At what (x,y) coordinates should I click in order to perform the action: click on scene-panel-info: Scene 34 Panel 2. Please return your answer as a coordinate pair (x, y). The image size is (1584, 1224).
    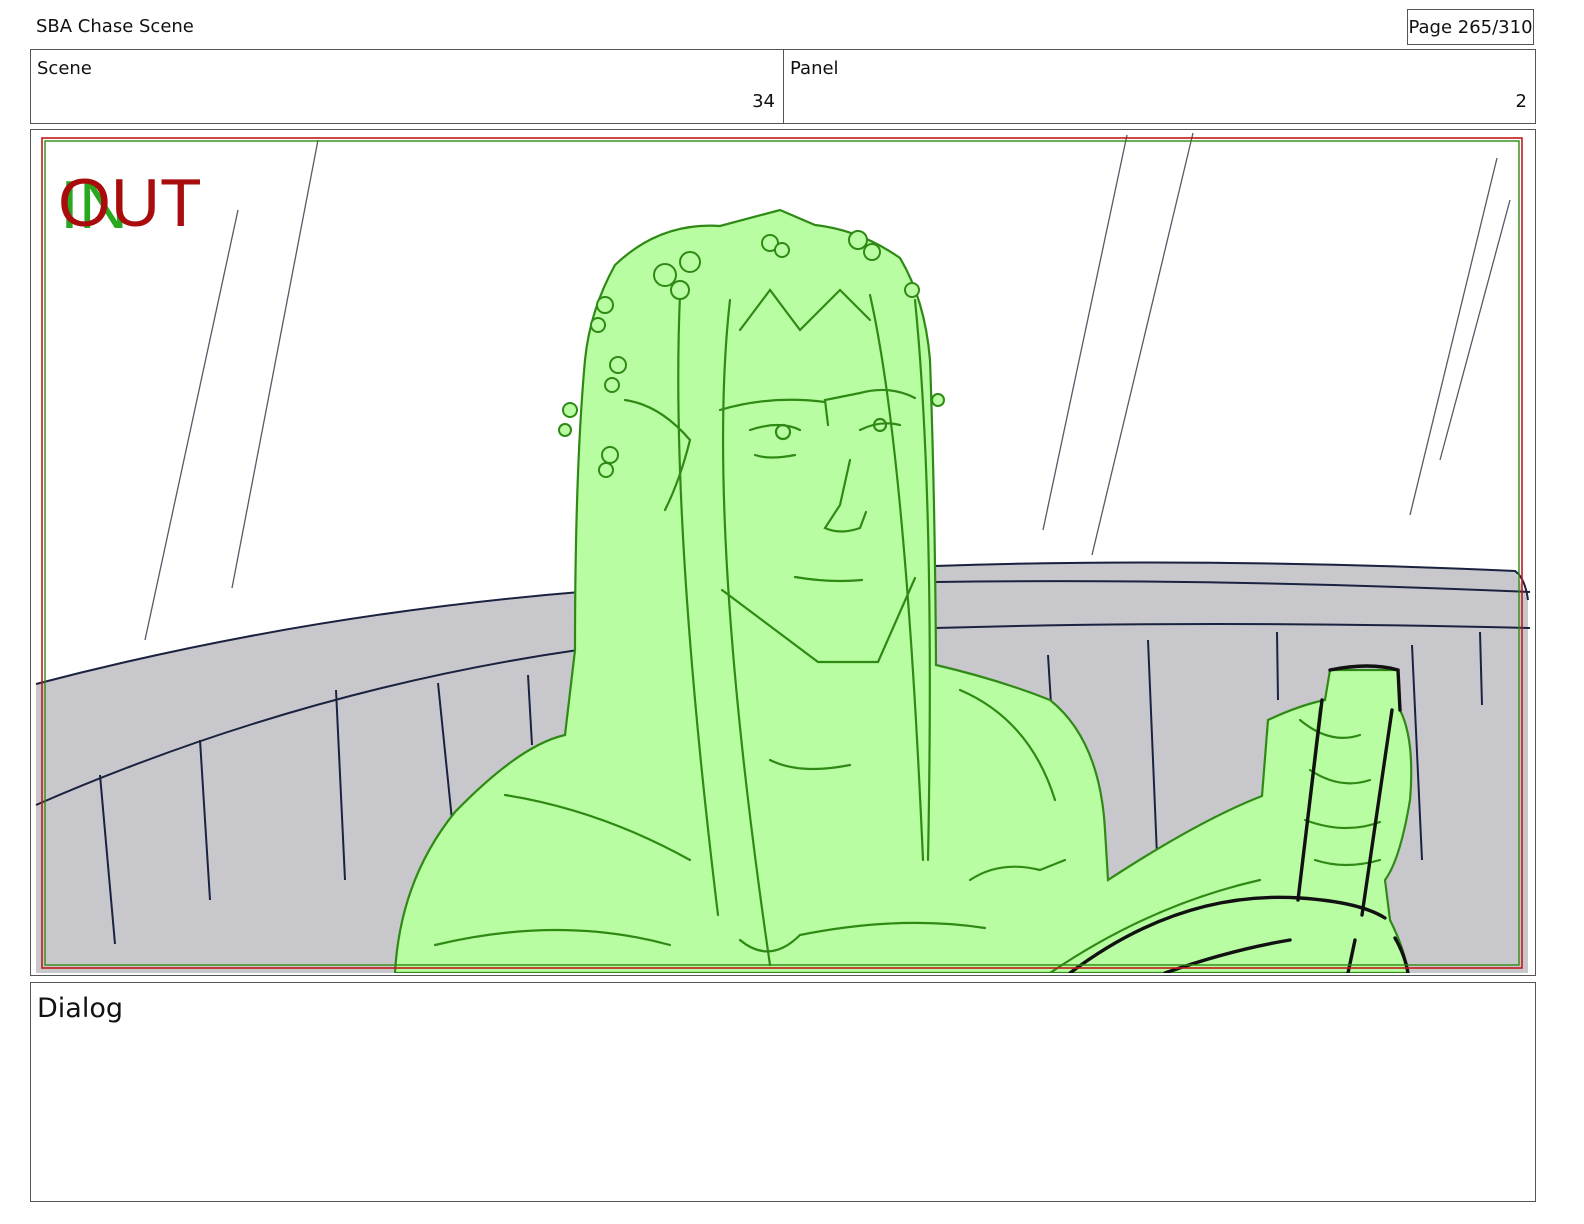
    Looking at the image, I should click on (783, 86).